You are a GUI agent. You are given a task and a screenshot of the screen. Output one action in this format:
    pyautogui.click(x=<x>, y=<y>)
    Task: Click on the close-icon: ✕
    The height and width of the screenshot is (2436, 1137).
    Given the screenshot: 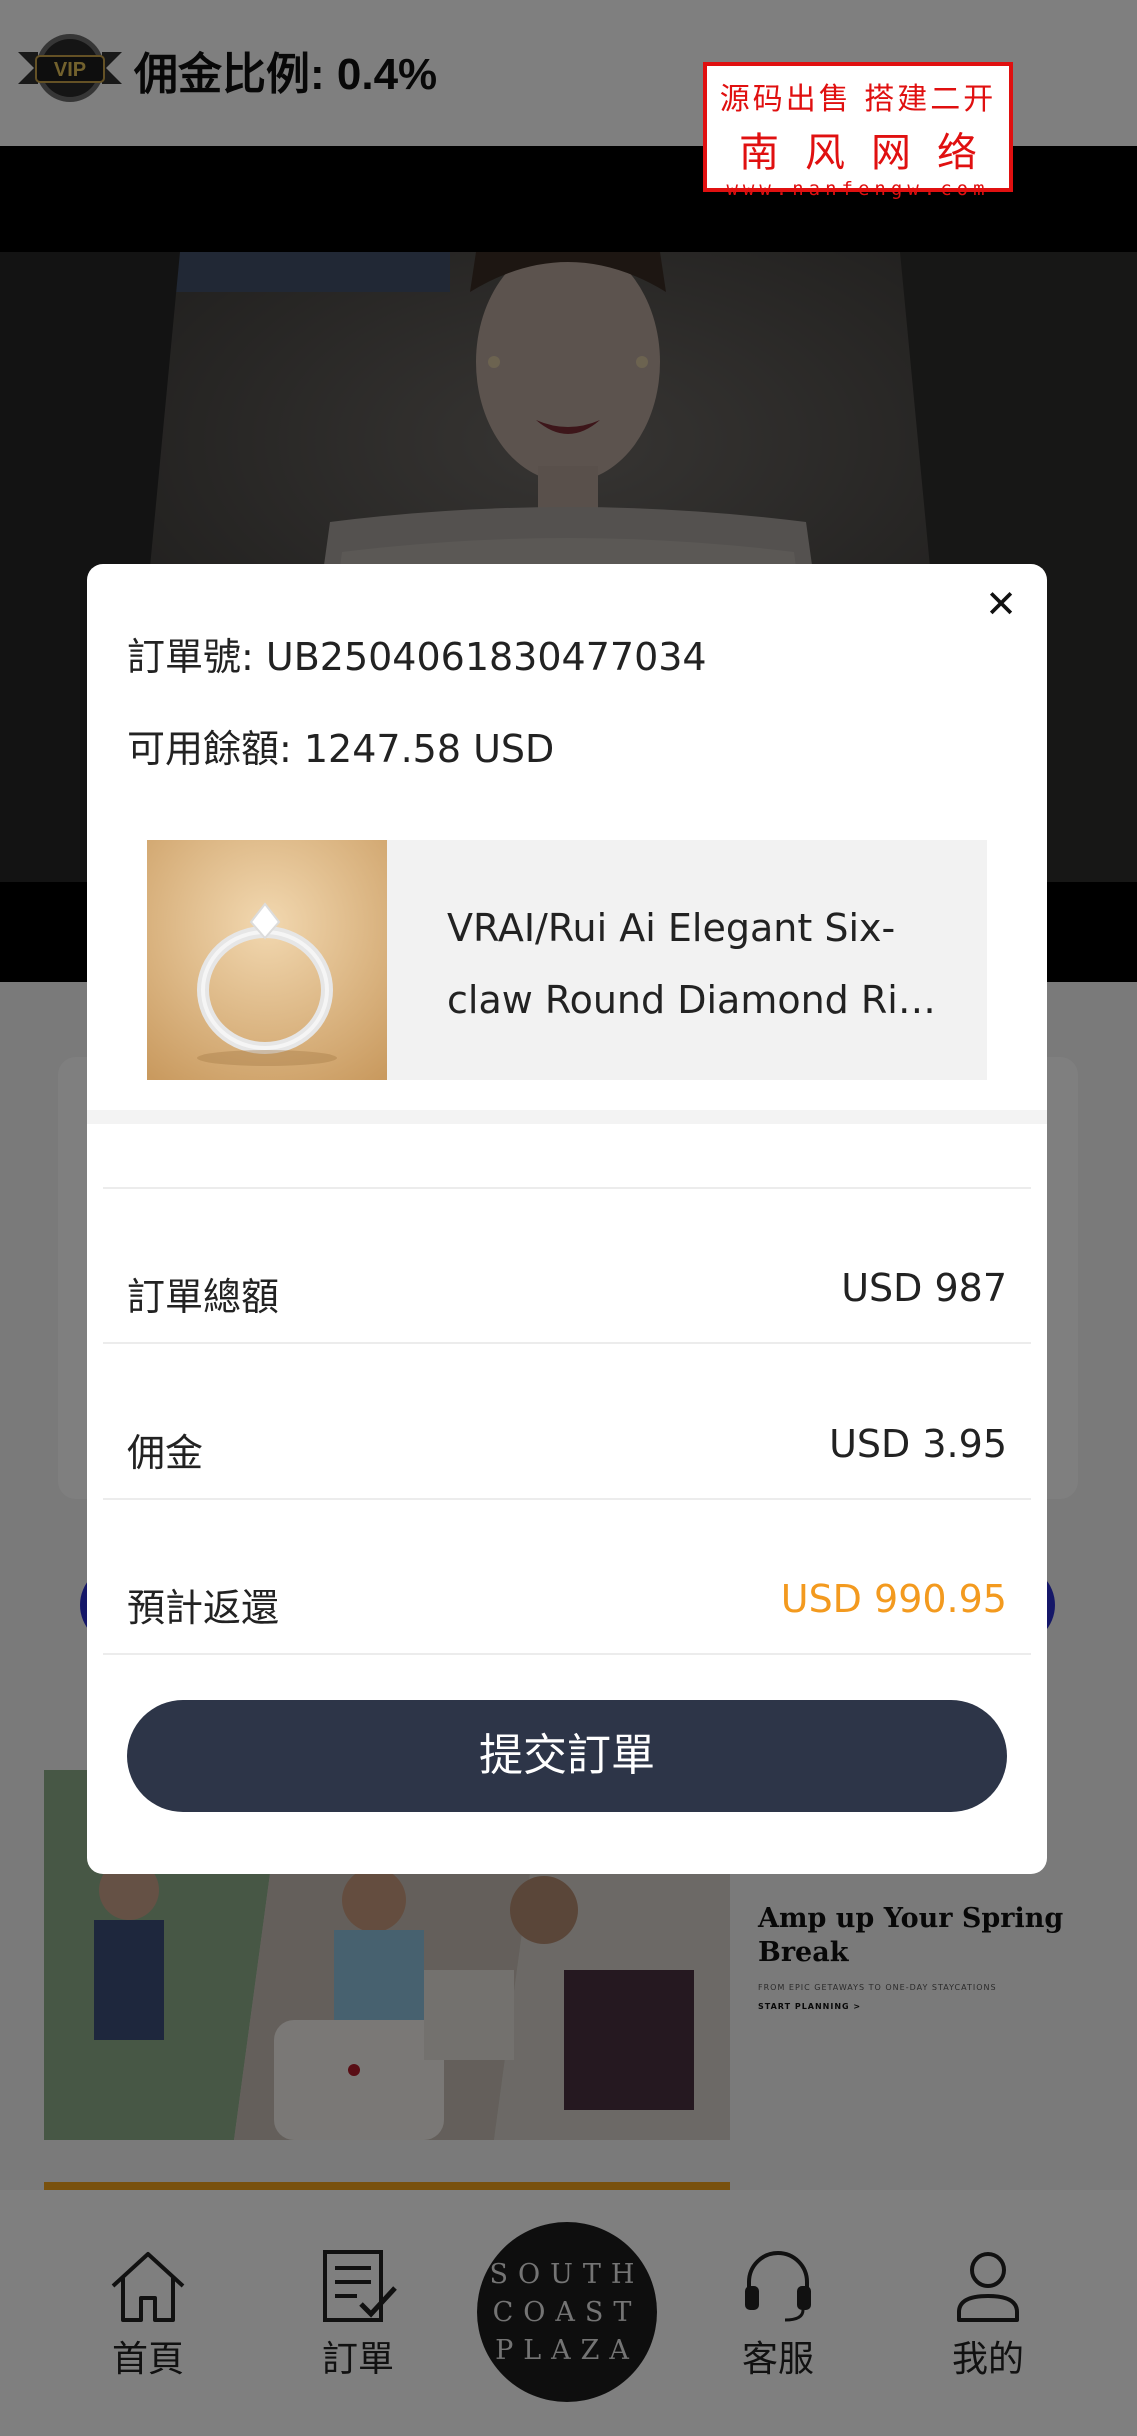 What is the action you would take?
    pyautogui.click(x=1001, y=604)
    